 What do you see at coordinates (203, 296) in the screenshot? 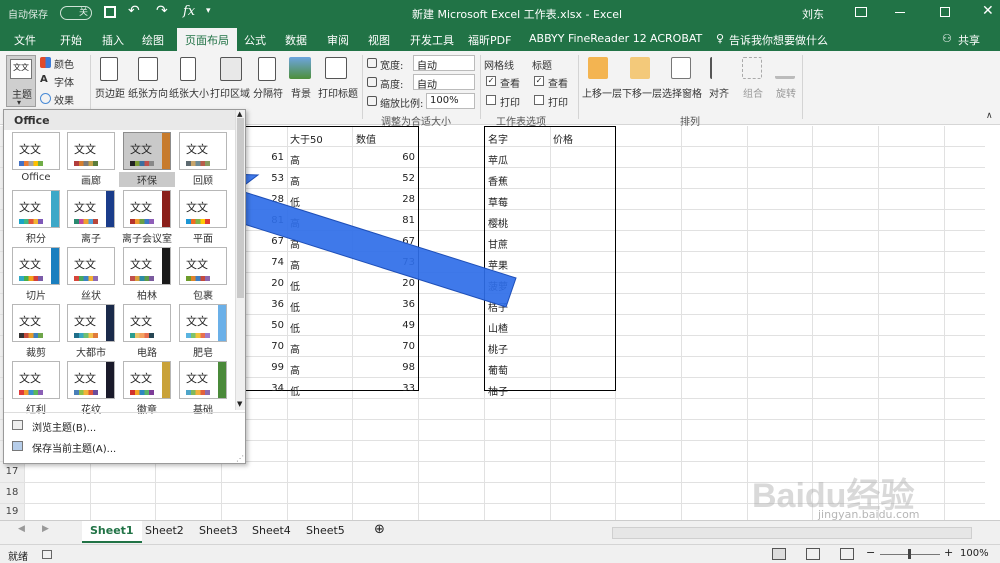
I see `theme-label: 包裹` at bounding box center [203, 296].